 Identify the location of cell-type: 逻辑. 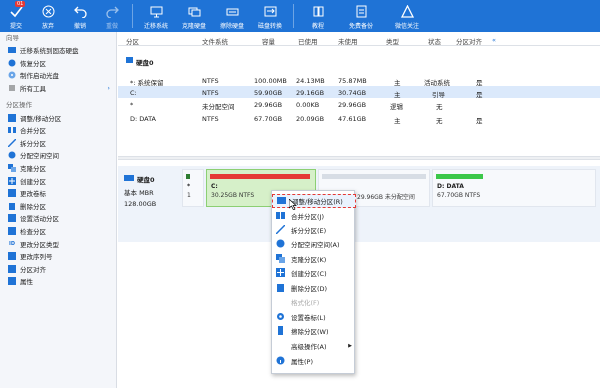
(396, 107).